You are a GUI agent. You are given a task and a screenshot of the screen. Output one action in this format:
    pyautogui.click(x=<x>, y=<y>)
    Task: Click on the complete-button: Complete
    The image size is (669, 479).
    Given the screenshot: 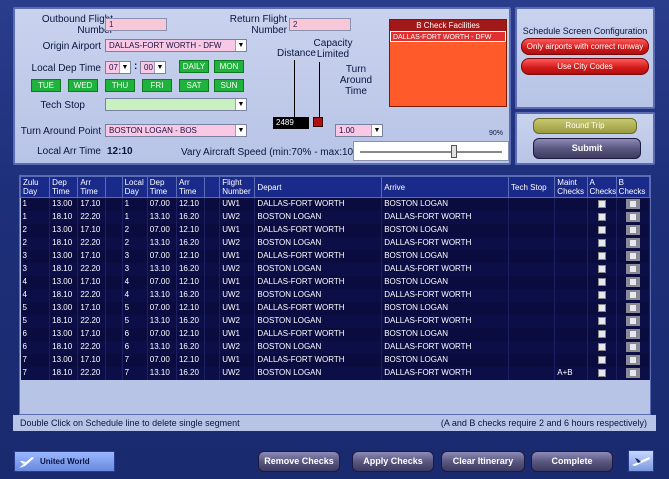 What is the action you would take?
    pyautogui.click(x=572, y=461)
    